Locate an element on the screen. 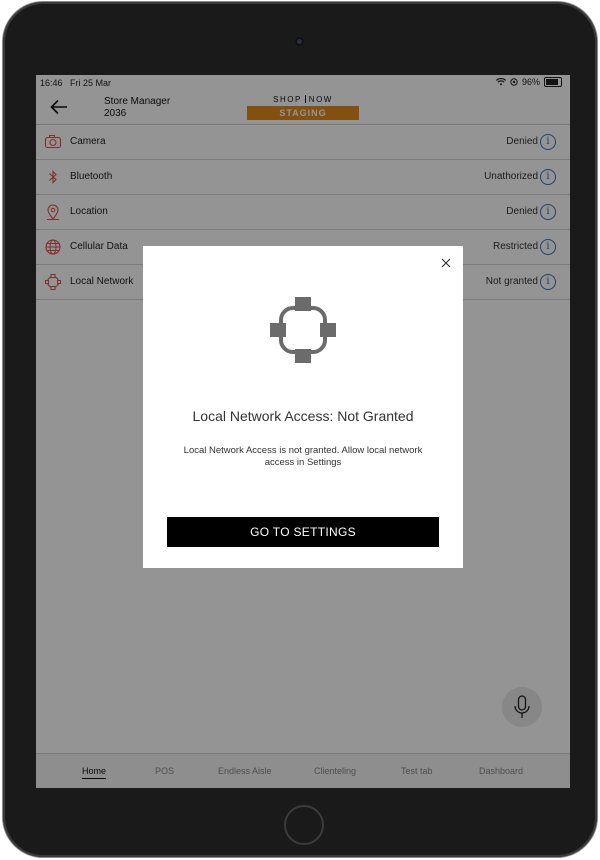 Image resolution: width=600 pixels, height=860 pixels. close-icon is located at coordinates (446, 263).